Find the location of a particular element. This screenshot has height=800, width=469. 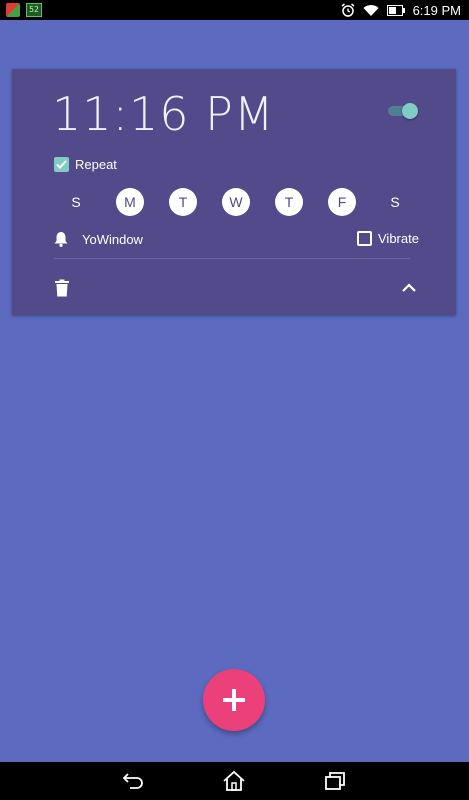

repeat-label: Repeat is located at coordinates (96, 164).